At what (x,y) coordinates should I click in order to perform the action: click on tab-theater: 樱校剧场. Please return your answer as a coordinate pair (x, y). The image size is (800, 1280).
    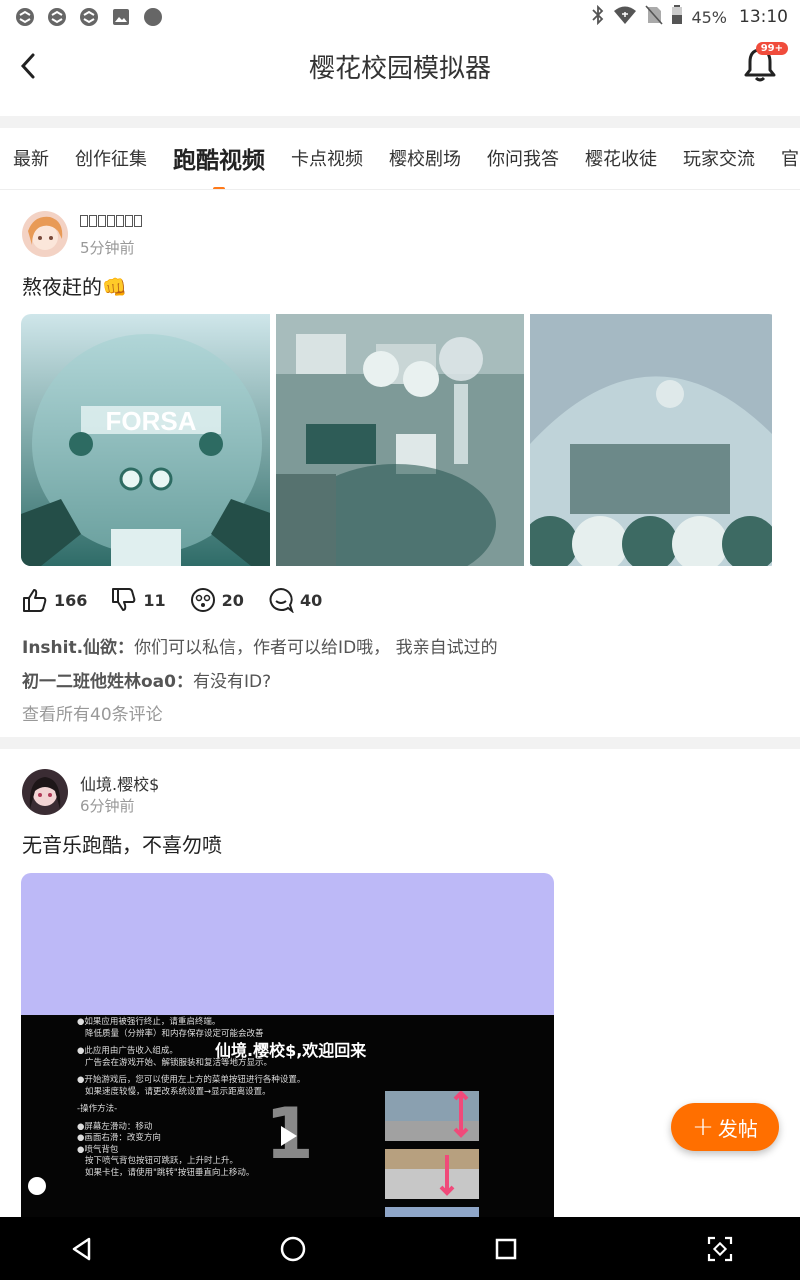
    Looking at the image, I should click on (425, 158).